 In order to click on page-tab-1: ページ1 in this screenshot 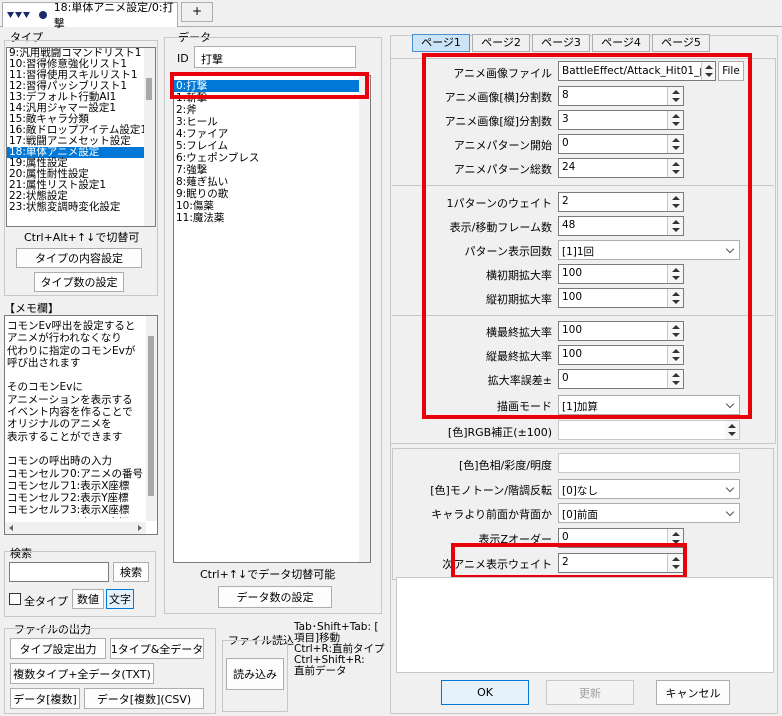, I will do `click(441, 43)`.